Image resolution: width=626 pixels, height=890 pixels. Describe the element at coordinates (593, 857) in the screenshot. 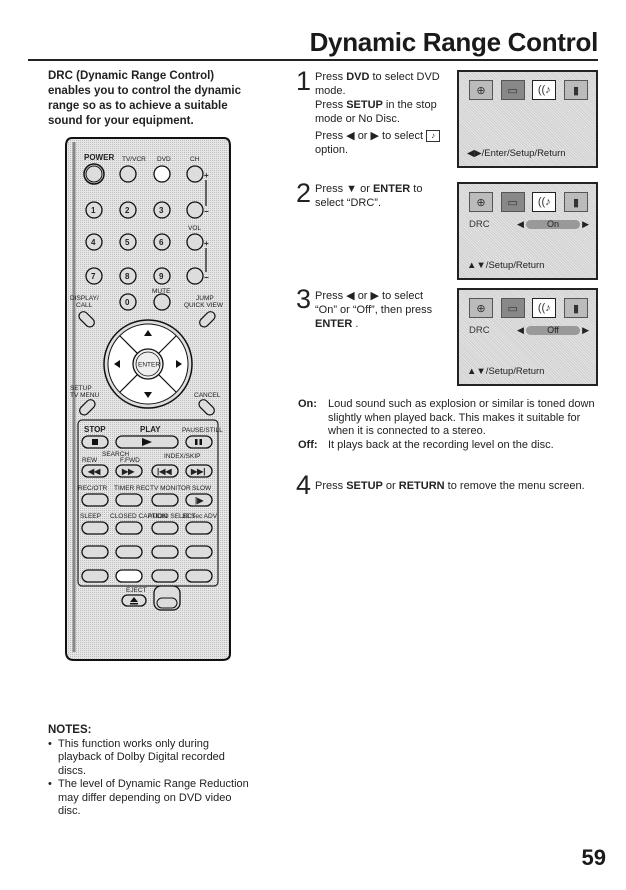

I see `page-number: 59` at that location.